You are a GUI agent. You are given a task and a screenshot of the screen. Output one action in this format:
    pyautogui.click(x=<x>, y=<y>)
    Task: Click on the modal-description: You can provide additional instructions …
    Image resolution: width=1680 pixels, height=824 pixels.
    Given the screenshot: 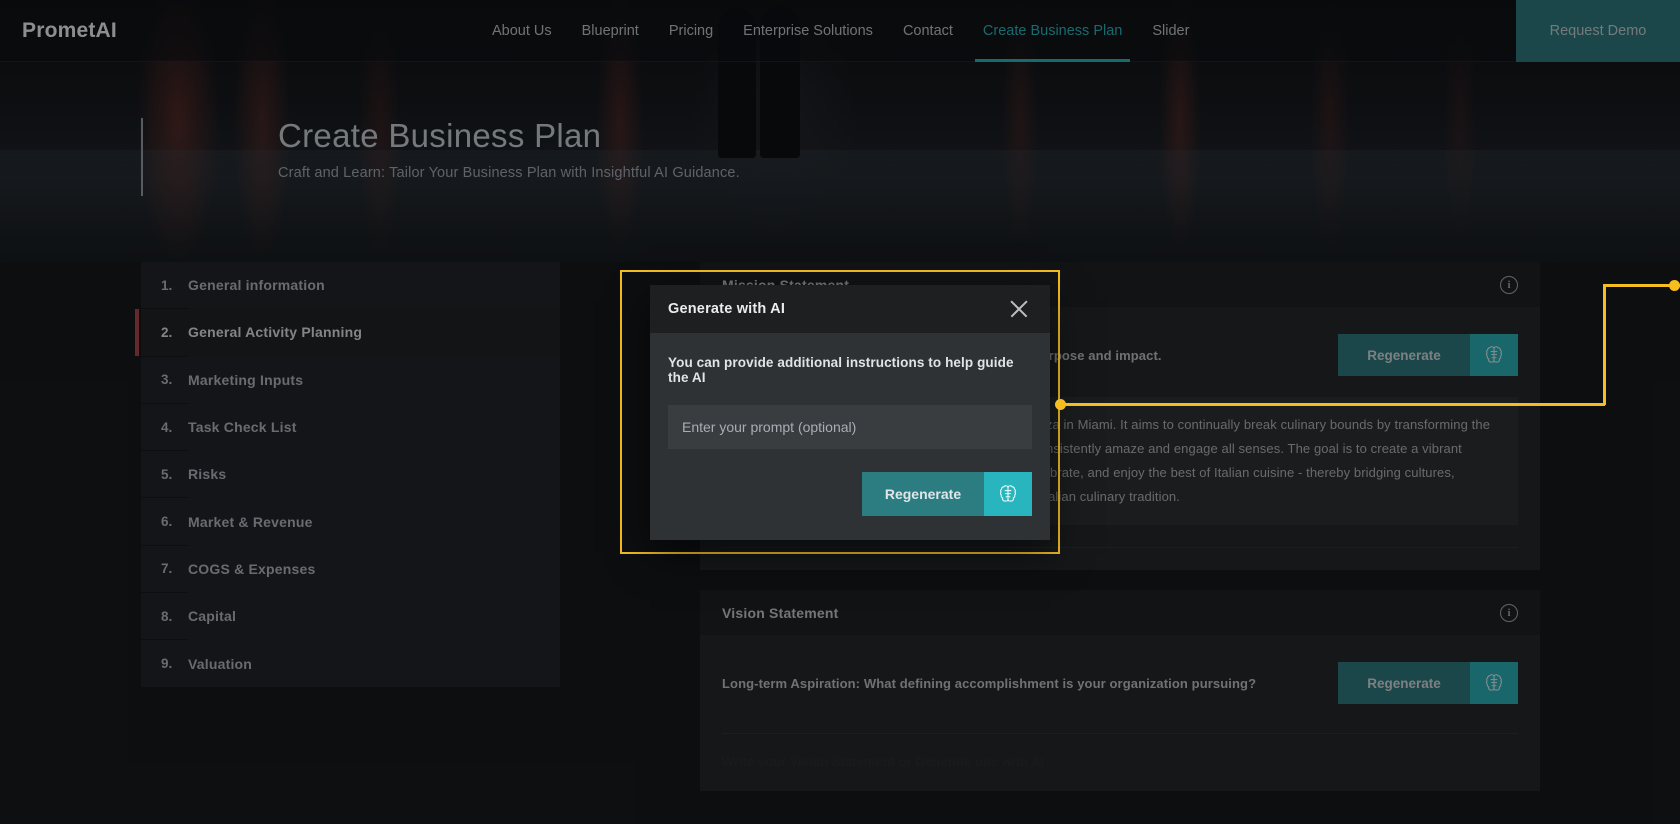 What is the action you would take?
    pyautogui.click(x=841, y=370)
    